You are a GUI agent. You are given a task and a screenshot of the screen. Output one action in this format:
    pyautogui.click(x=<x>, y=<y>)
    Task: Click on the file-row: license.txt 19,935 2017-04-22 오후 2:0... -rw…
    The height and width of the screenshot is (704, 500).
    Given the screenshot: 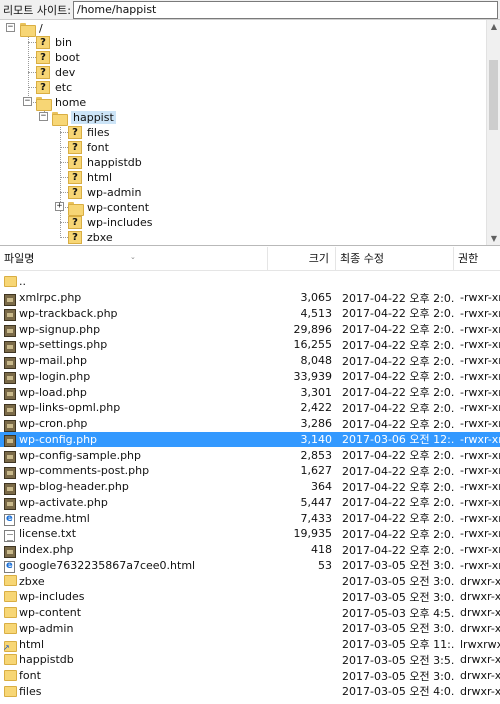 What is the action you would take?
    pyautogui.click(x=250, y=534)
    